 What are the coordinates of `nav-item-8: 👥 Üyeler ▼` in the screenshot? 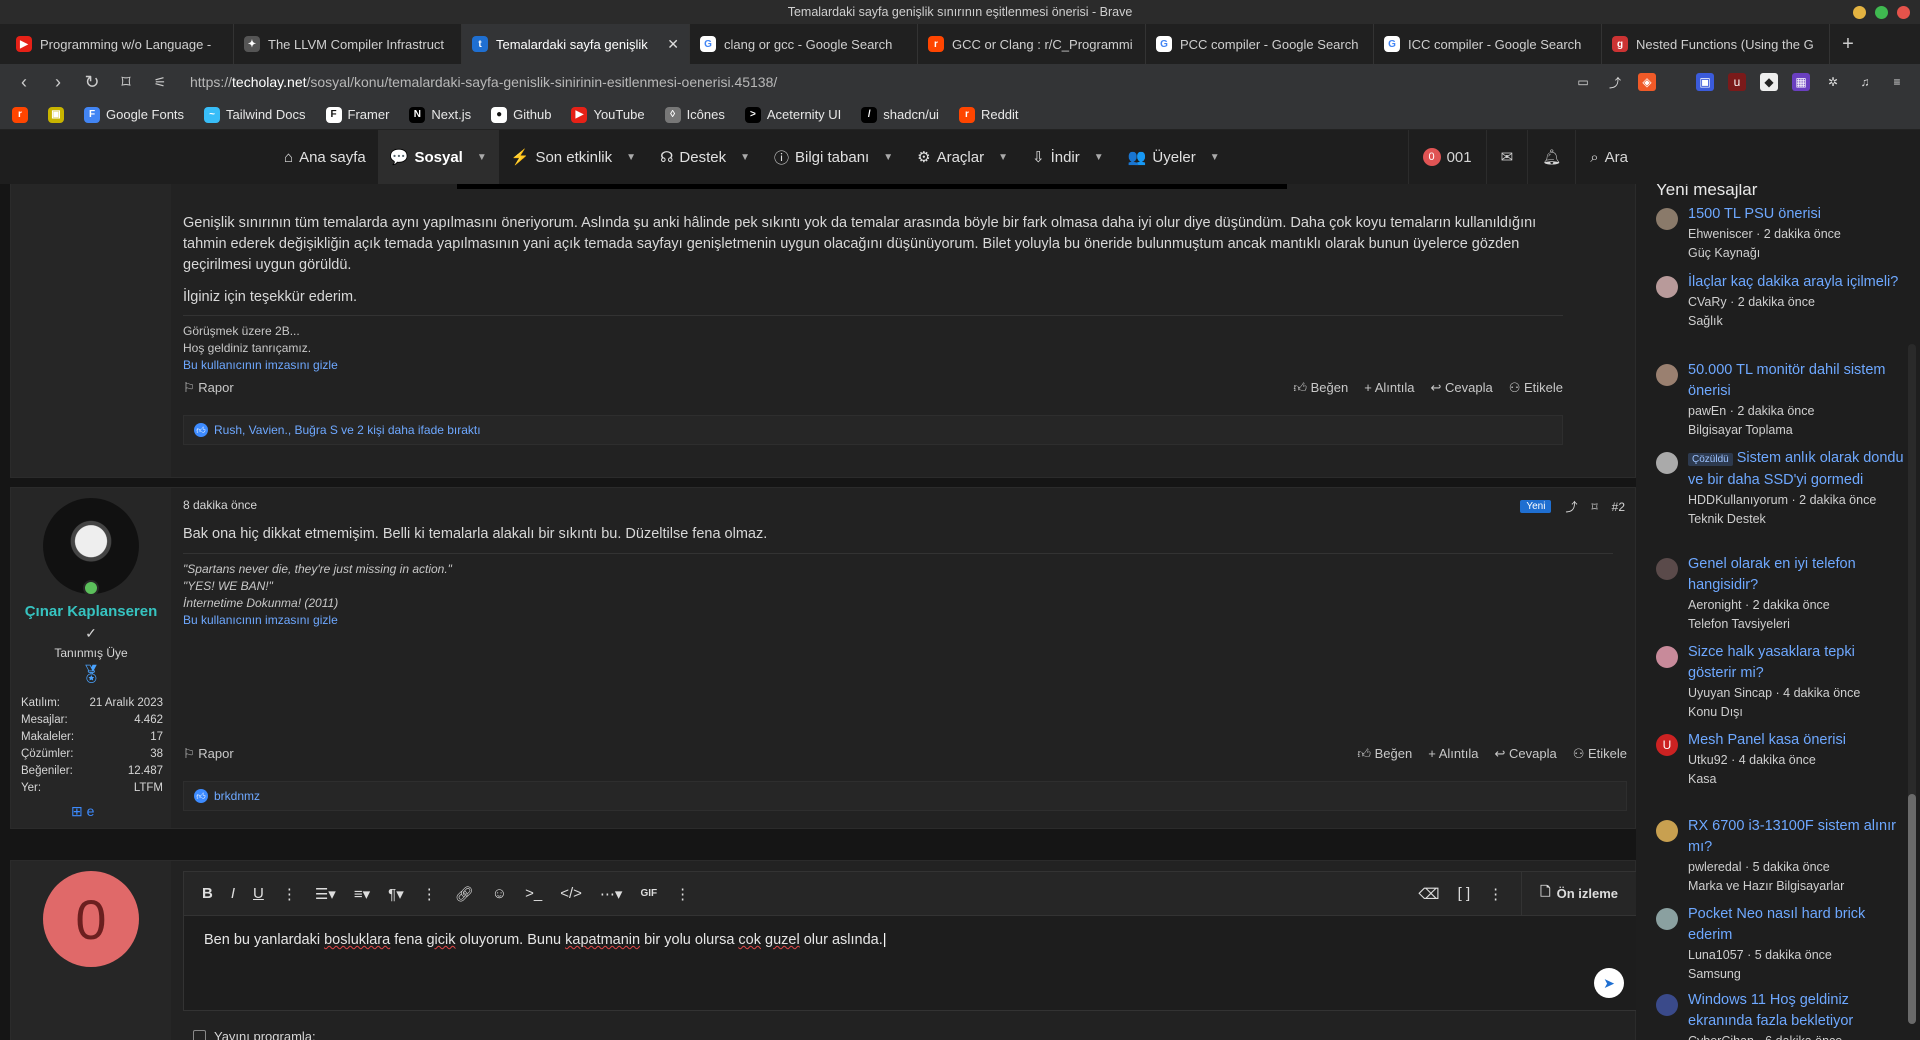 It's located at (1174, 157).